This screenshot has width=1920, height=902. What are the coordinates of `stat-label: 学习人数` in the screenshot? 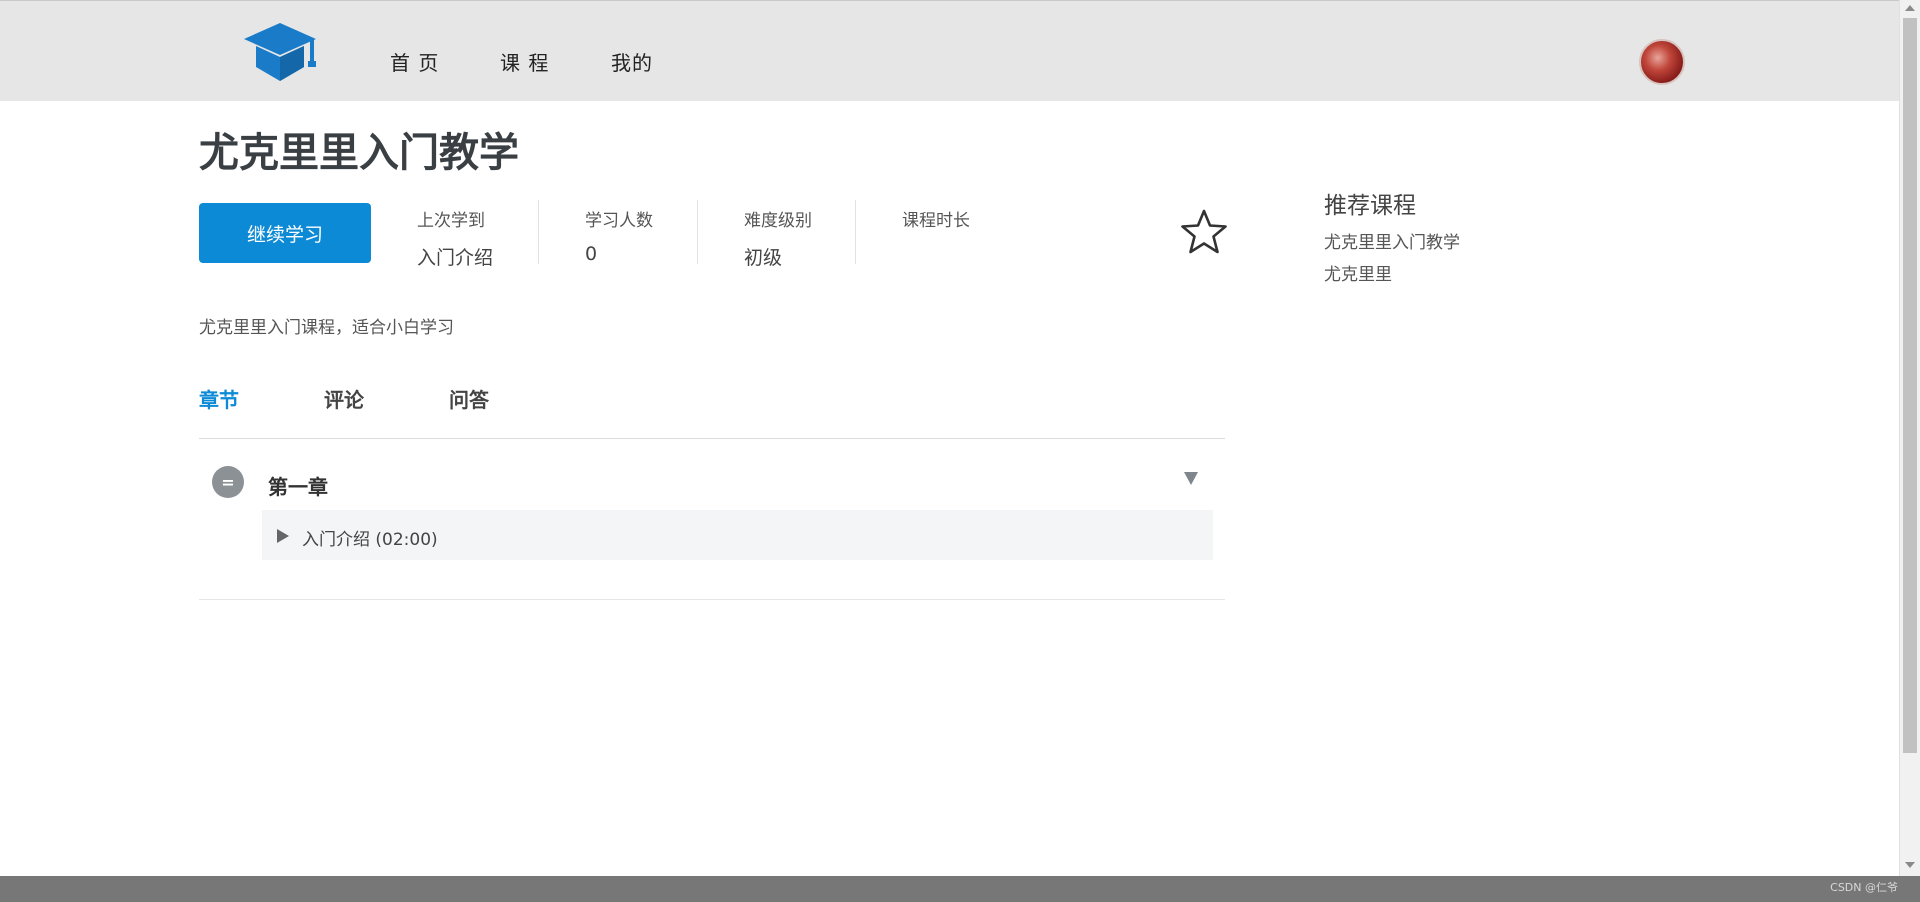 It's located at (619, 221).